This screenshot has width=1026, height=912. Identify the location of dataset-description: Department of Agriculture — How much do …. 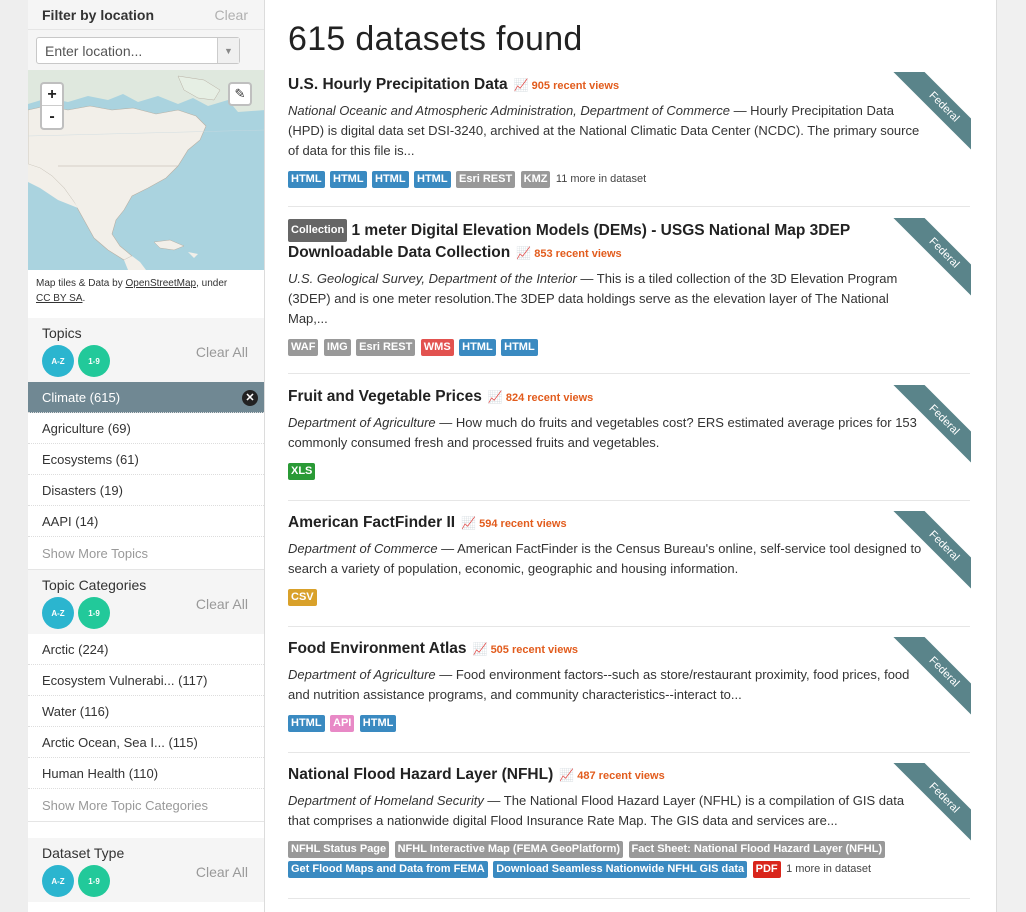
(608, 433).